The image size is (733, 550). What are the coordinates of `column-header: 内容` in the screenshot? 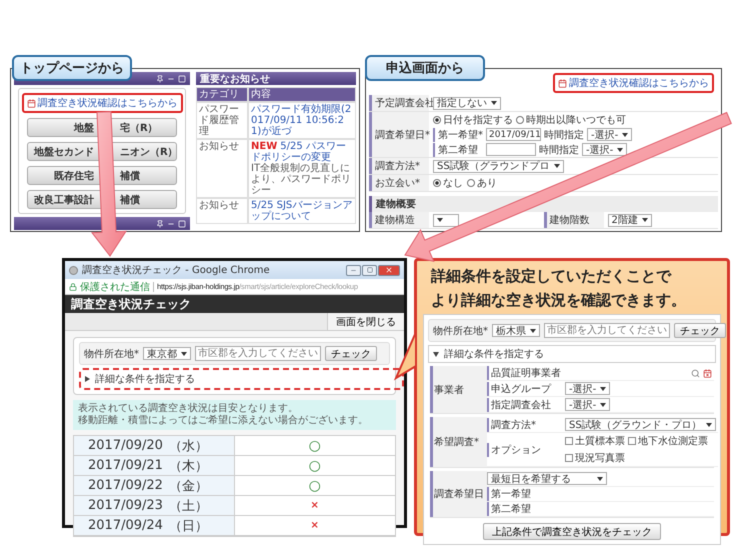 It's located at (302, 94).